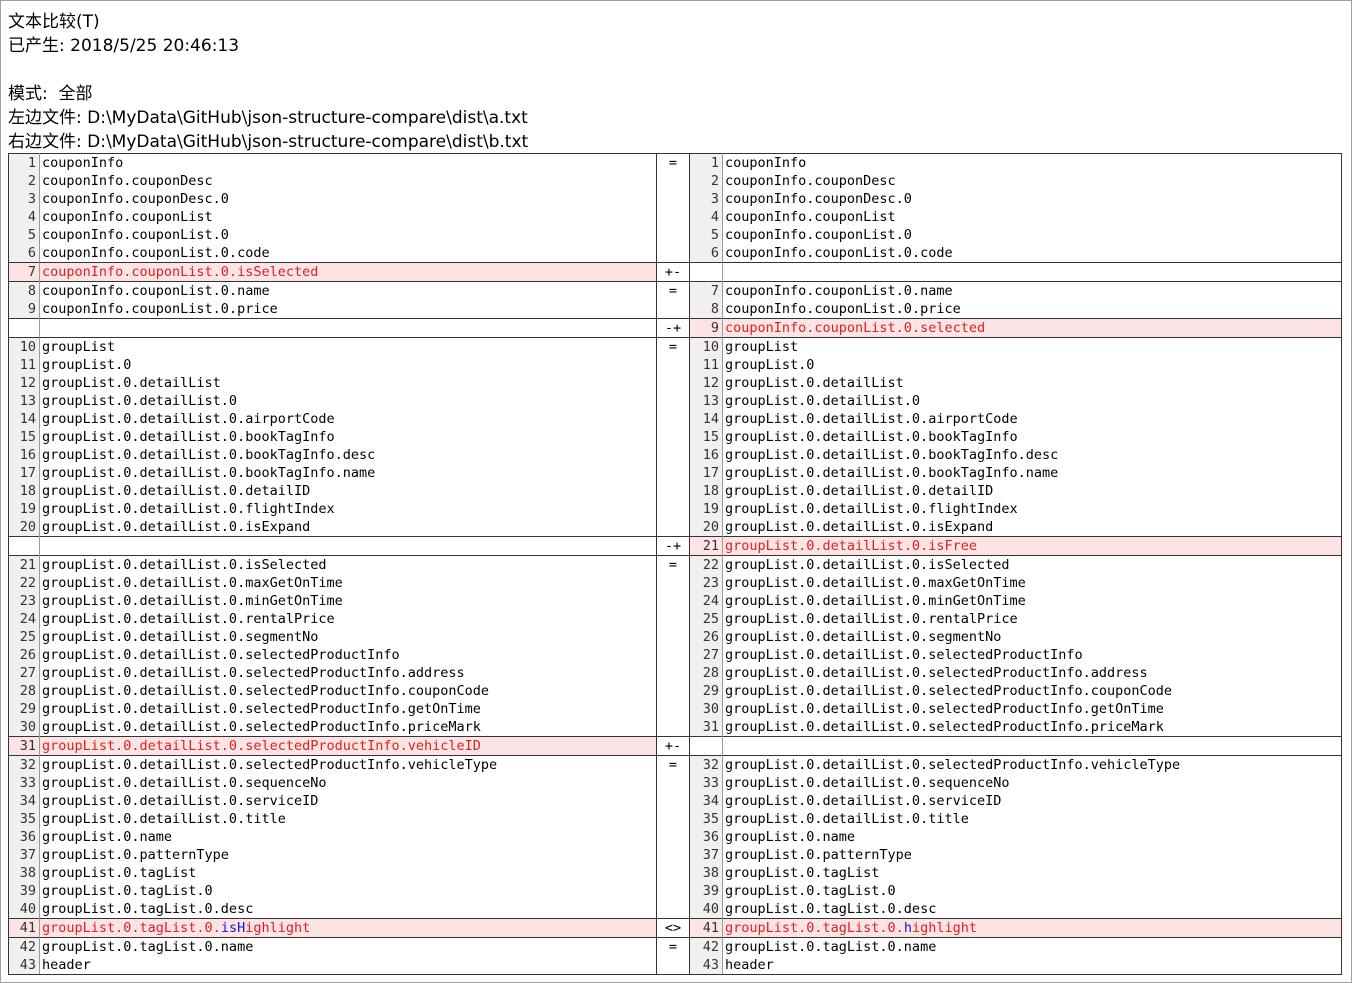 Image resolution: width=1352 pixels, height=983 pixels. Describe the element at coordinates (24, 162) in the screenshot. I see `left-line-number: 1` at that location.